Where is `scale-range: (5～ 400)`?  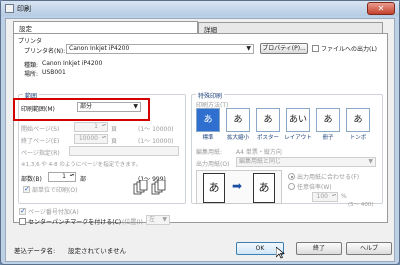
scale-range: (5～ 400) is located at coordinates (361, 205).